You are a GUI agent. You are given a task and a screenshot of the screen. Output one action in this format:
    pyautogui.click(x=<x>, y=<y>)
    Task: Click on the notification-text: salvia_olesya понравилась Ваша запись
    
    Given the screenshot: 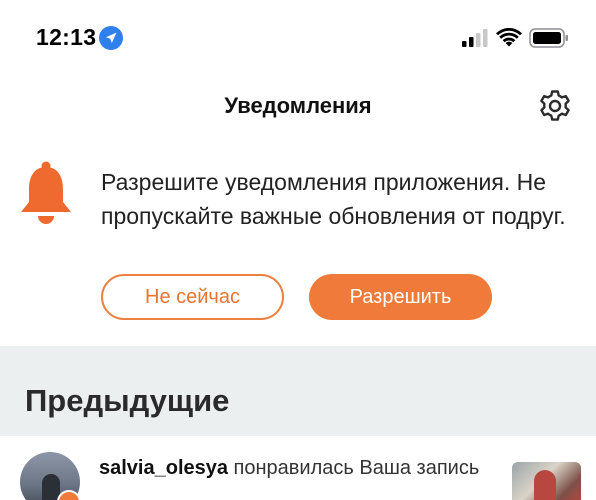 What is the action you would take?
    pyautogui.click(x=294, y=468)
    